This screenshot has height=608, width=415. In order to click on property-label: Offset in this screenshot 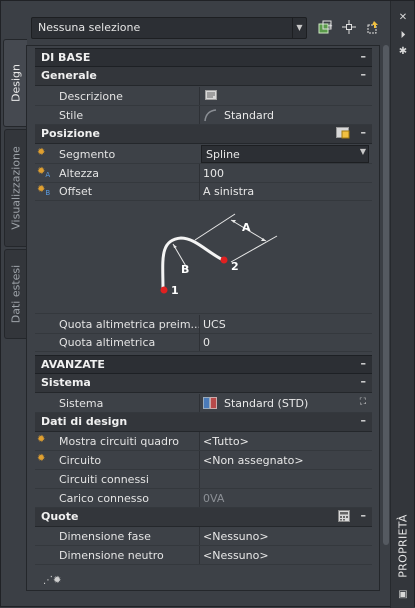, I will do `click(76, 191)`.